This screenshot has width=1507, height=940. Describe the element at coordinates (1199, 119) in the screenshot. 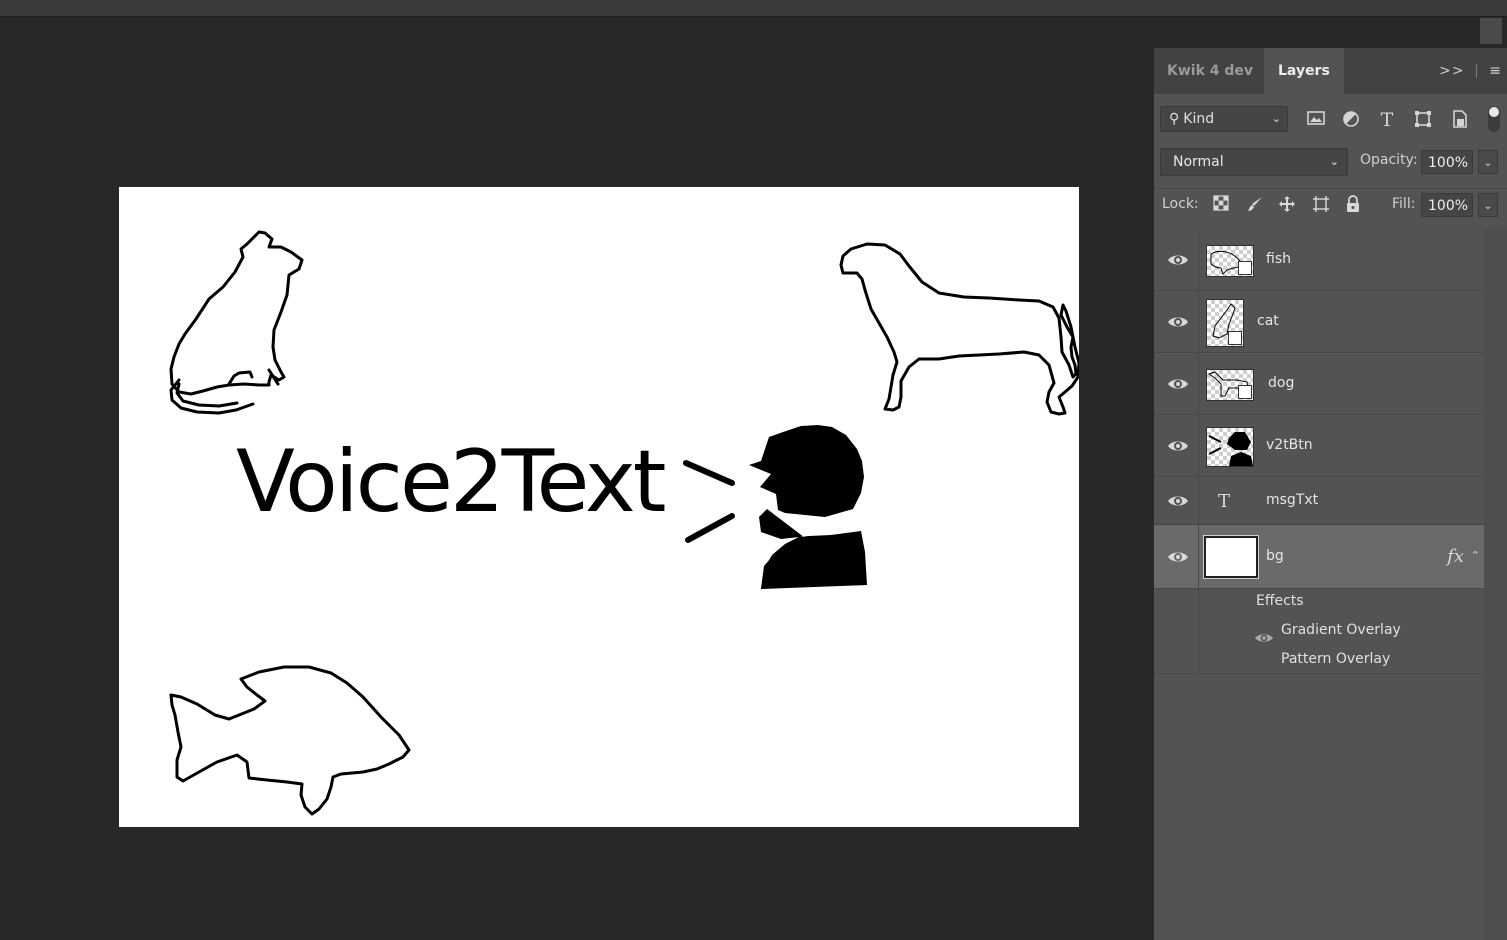

I see `kind-filter-label: Kind` at that location.